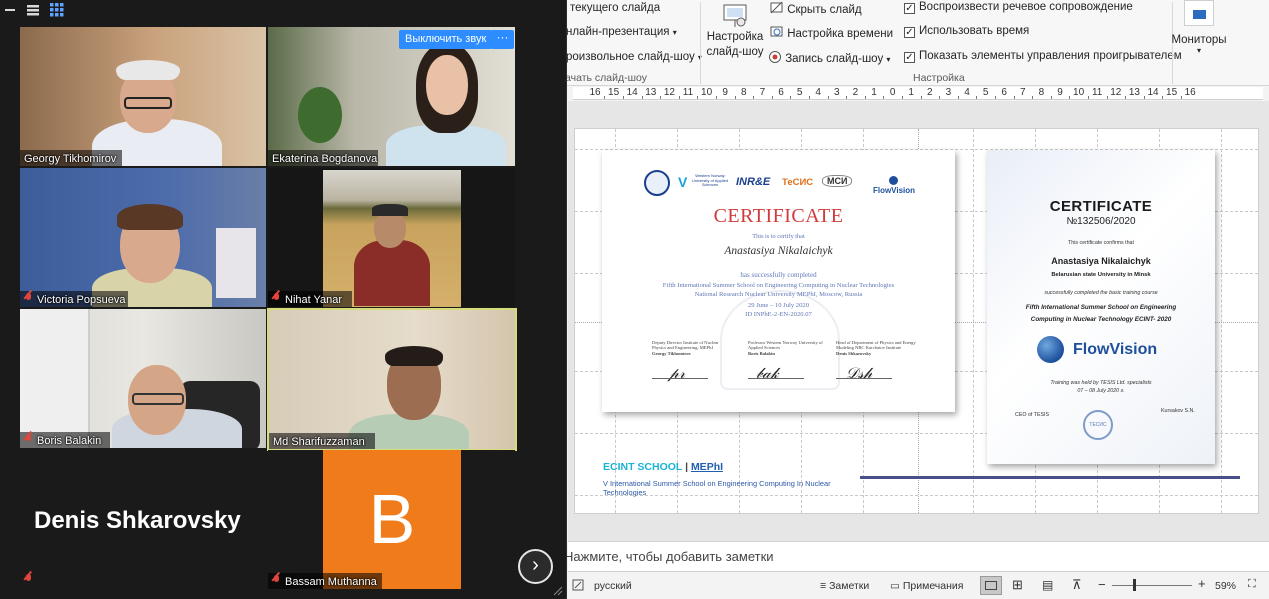 The image size is (1269, 599). What do you see at coordinates (707, 467) in the screenshot?
I see `mephi-link: MEPhI` at bounding box center [707, 467].